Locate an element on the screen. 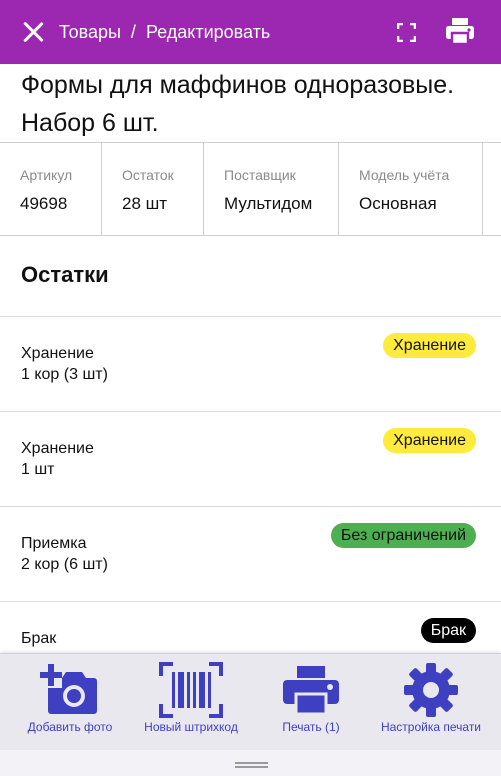 This screenshot has height=776, width=501. close-icon is located at coordinates (33, 32).